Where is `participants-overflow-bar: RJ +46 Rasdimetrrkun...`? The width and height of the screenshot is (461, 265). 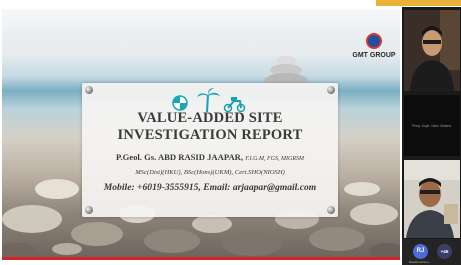
participants-overflow-bar: RJ +46 Rasdimetrrkun... is located at coordinates (431, 252).